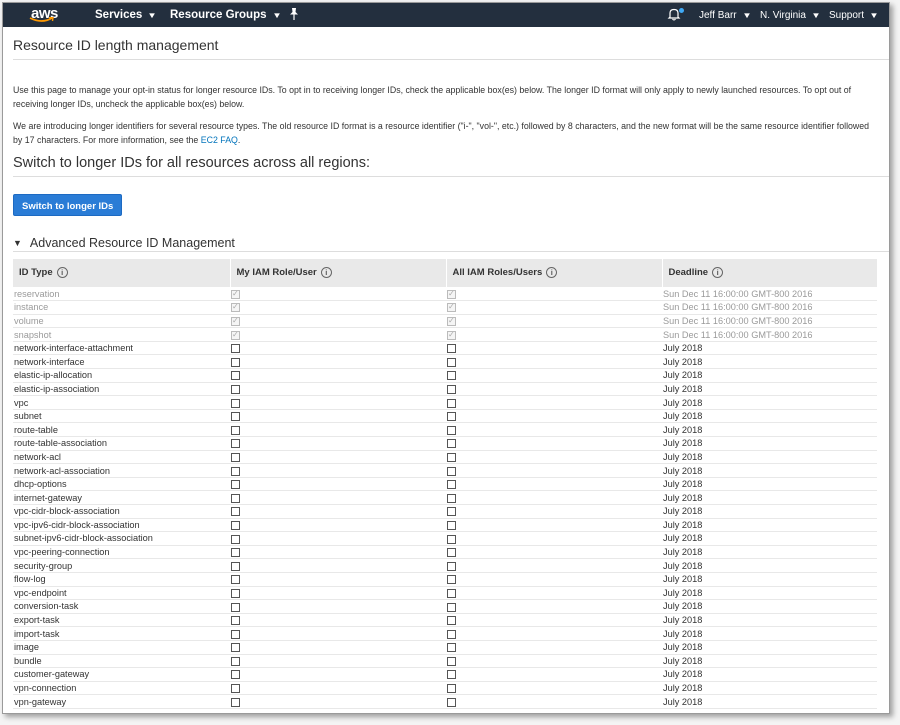  I want to click on region-menu: N. Virginia ▼, so click(790, 15).